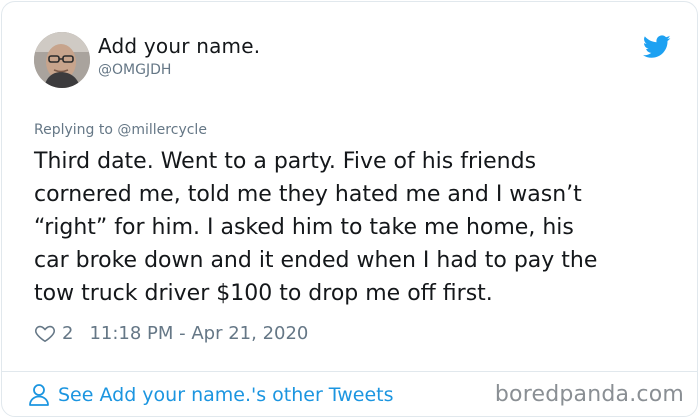 The image size is (700, 419). I want to click on see-other-tweets-label: See Add your name.'s other Tweets, so click(226, 395).